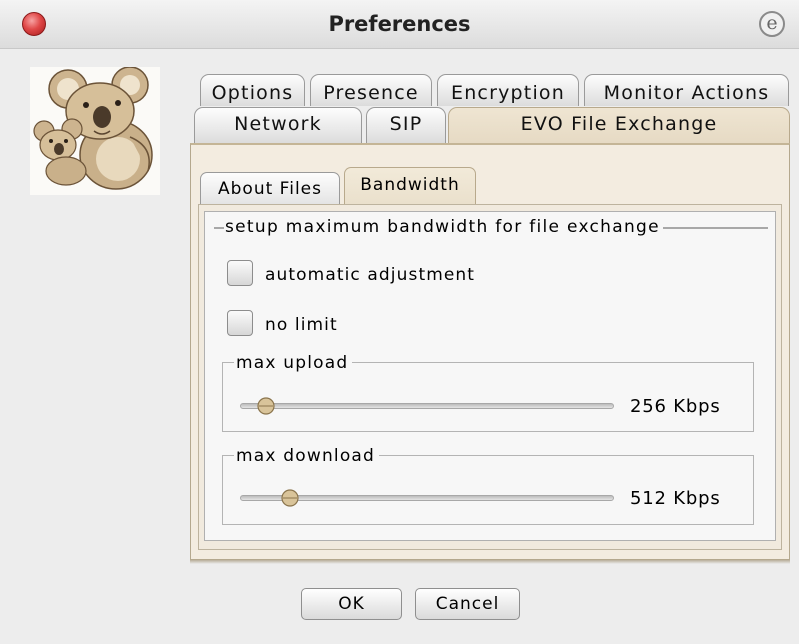 Image resolution: width=799 pixels, height=644 pixels. I want to click on tab-evo-file-exchange: EVO File Exchange, so click(619, 125).